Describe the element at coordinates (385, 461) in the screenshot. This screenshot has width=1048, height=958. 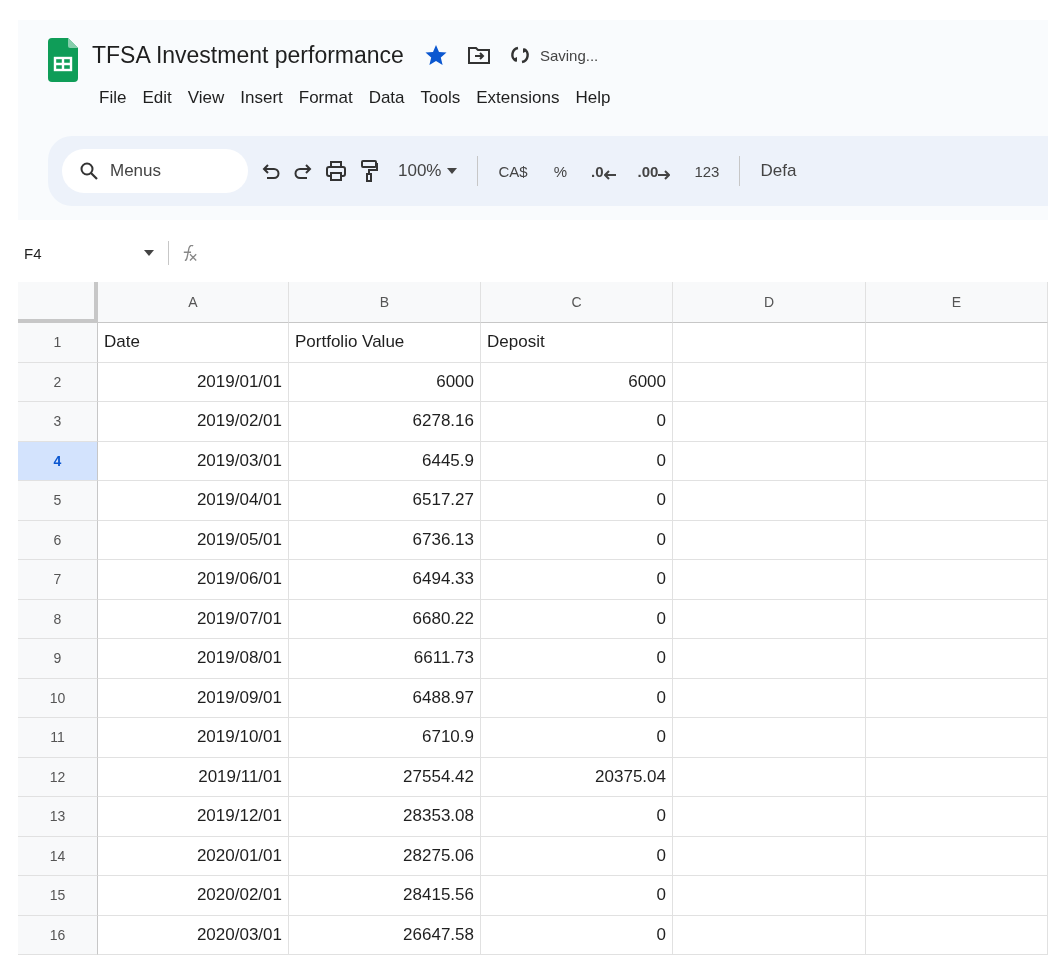
I see `table-cell: 6445.9` at that location.